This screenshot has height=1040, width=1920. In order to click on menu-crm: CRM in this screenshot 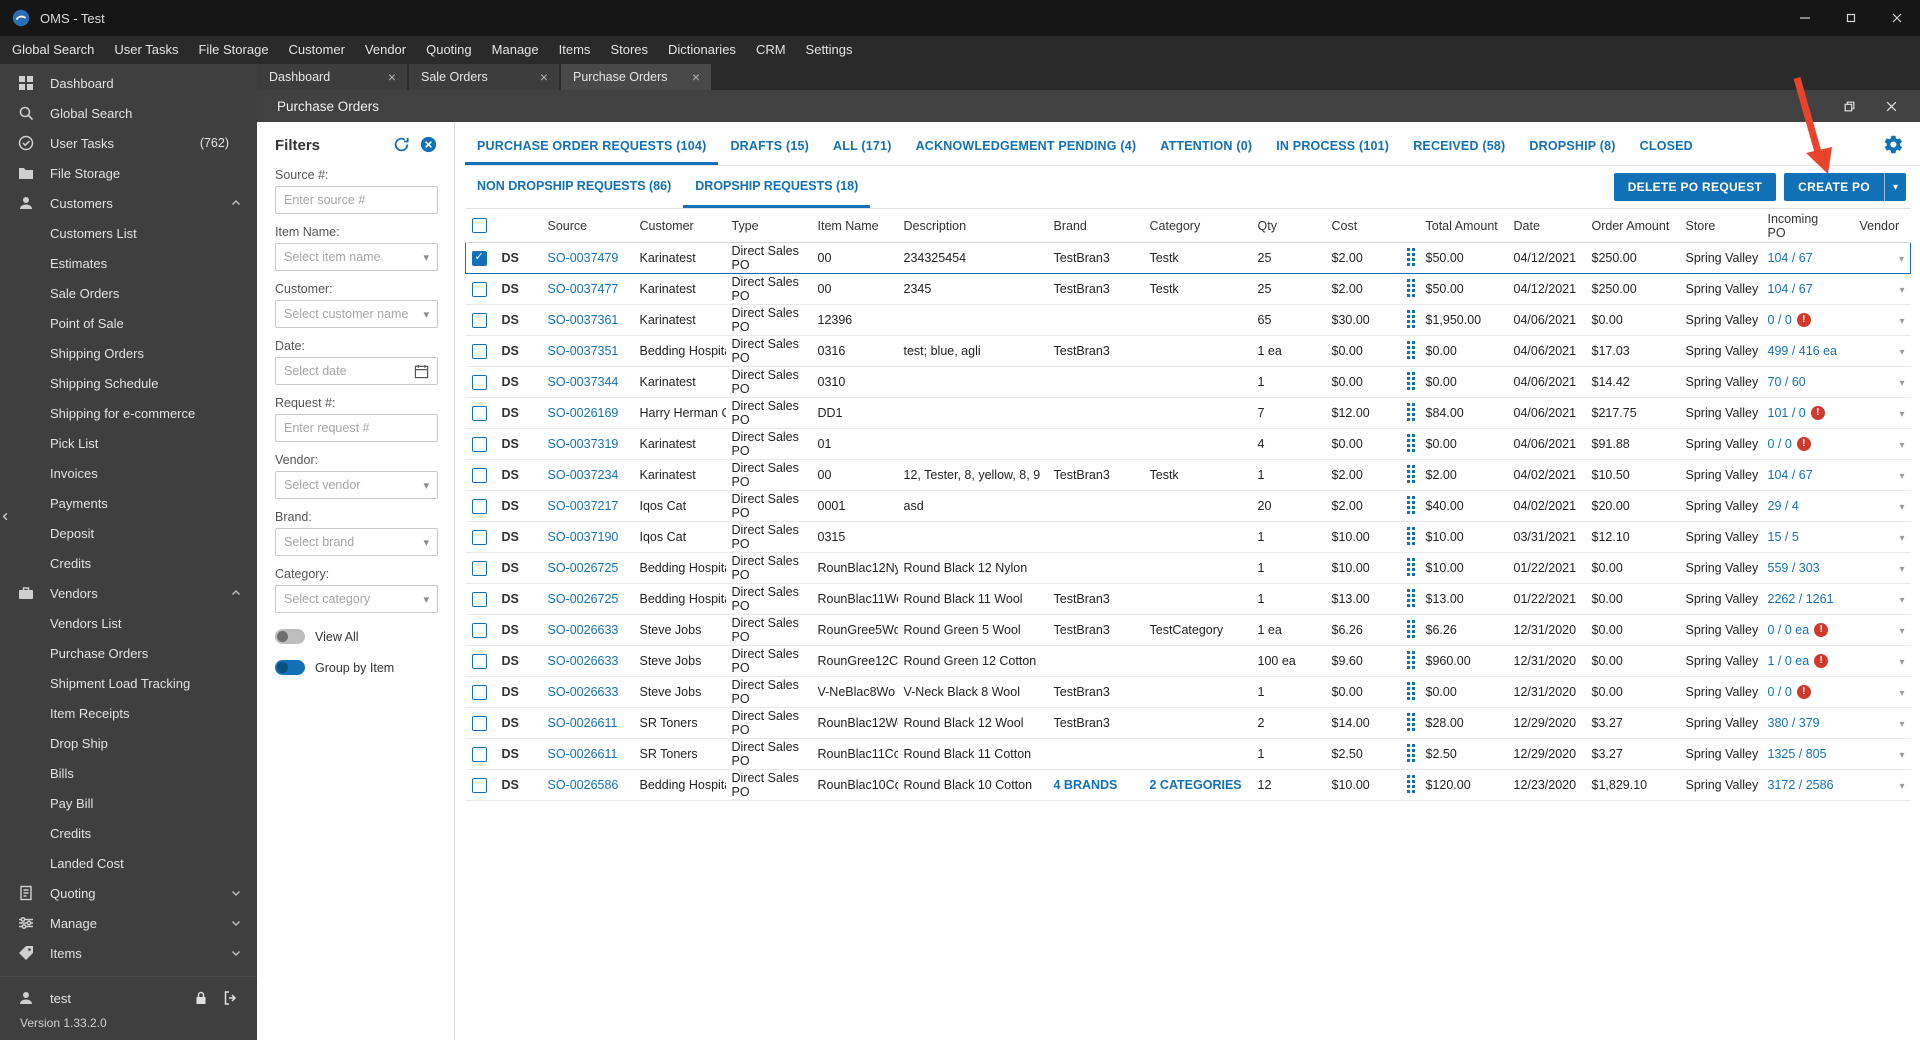, I will do `click(771, 50)`.